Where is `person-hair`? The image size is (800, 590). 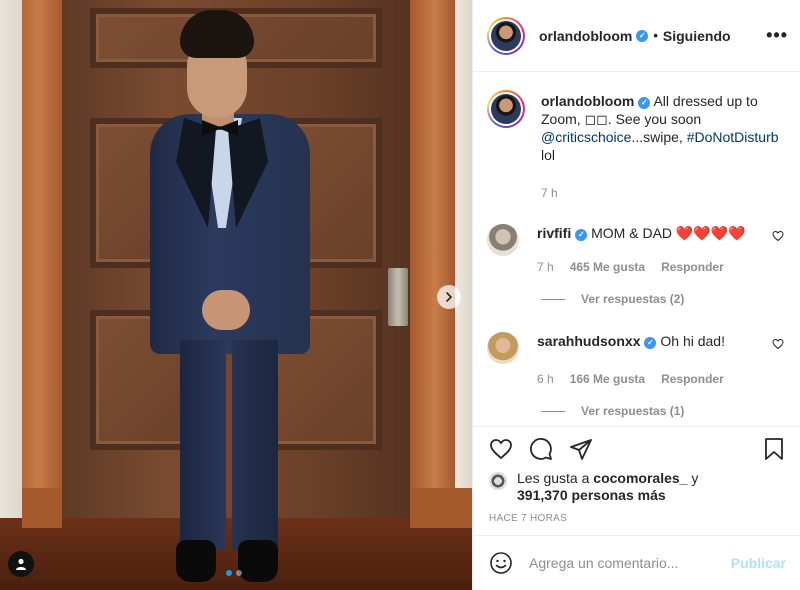 person-hair is located at coordinates (217, 34).